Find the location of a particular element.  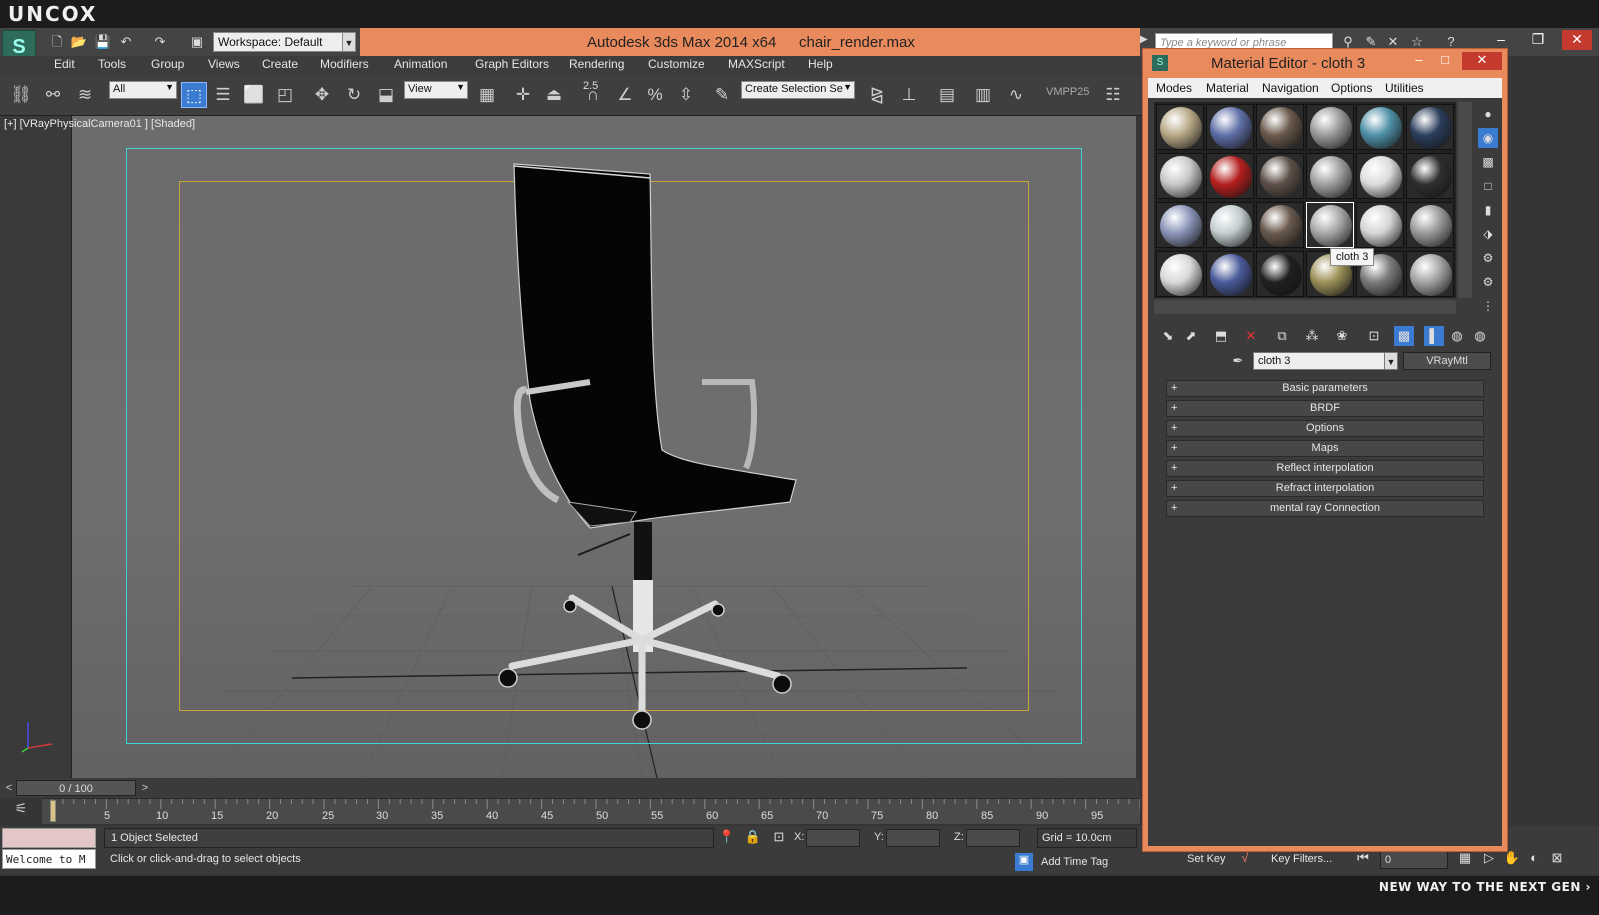

rollout-maps: + Maps is located at coordinates (1325, 448).